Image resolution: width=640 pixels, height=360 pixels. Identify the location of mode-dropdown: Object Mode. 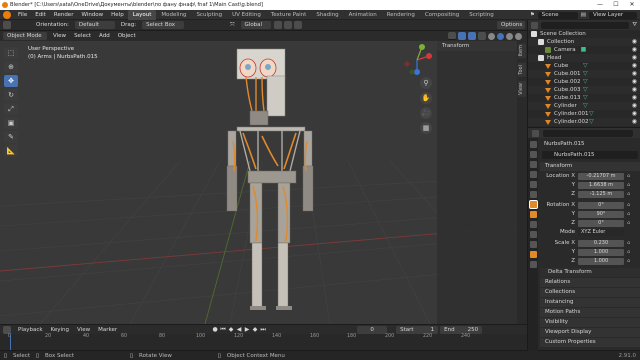
(25, 36).